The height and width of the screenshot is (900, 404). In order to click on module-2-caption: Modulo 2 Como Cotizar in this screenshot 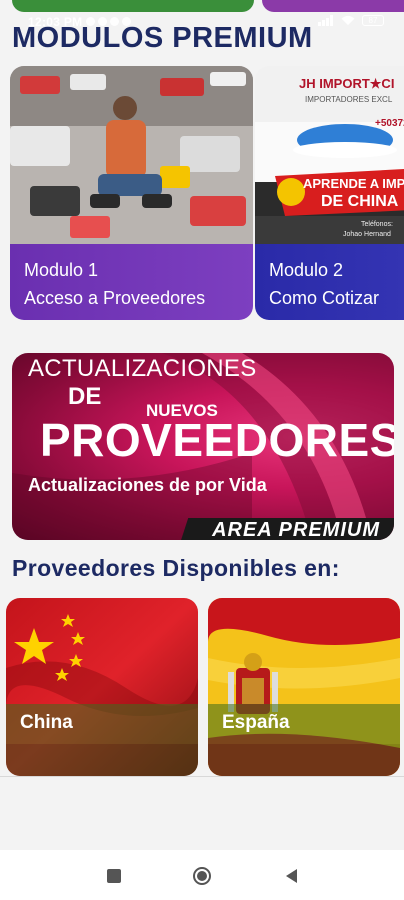, I will do `click(329, 282)`.